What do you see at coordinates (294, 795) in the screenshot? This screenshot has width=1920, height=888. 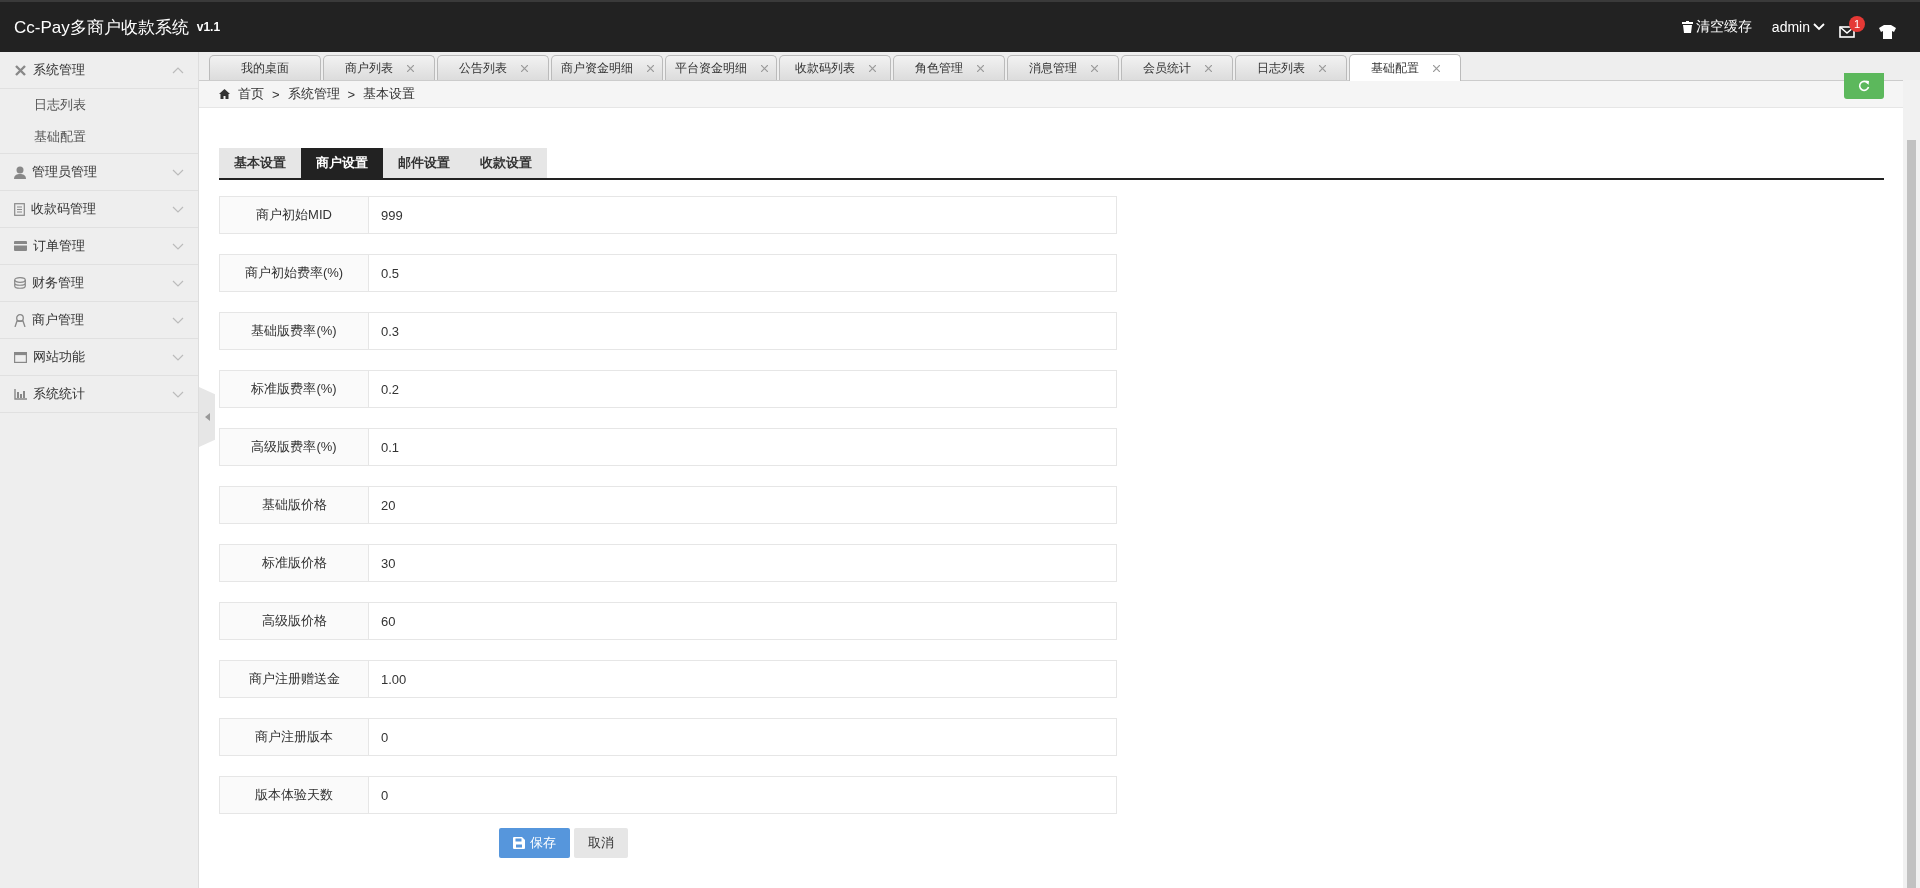 I see `field-label: 版本体验天数` at bounding box center [294, 795].